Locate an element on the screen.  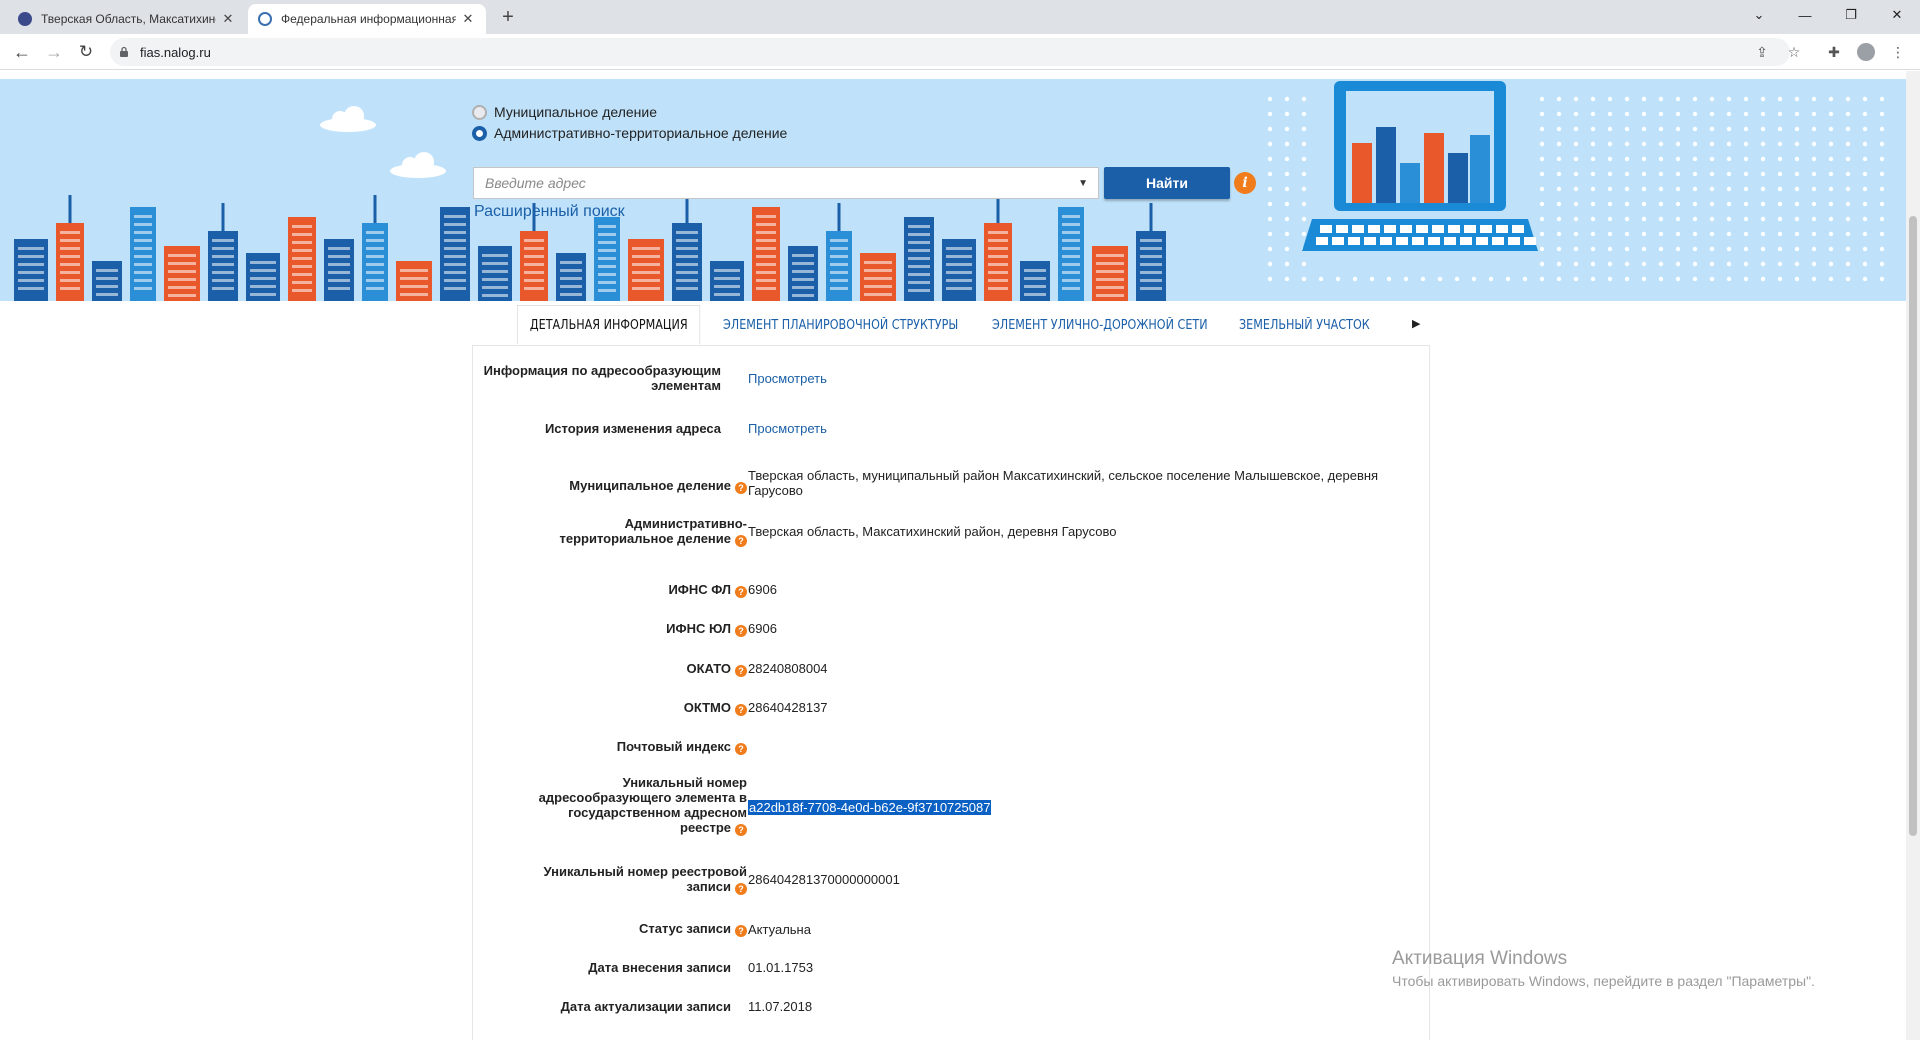
close-window-button: ✕ is located at coordinates (1897, 15).